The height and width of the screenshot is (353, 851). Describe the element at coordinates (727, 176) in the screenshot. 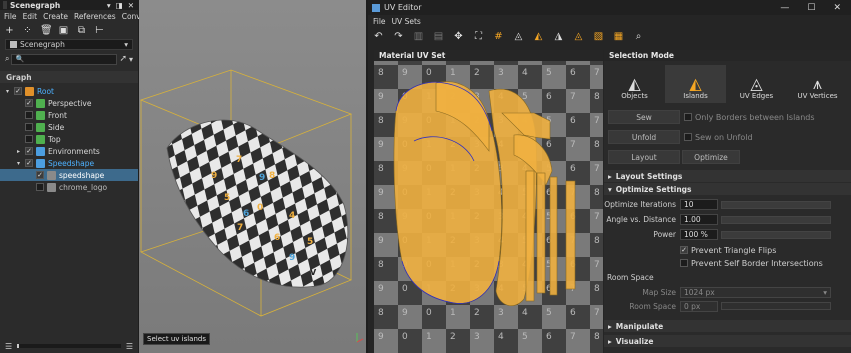

I see `layout-settings-section: ▸ Layout Settings` at that location.